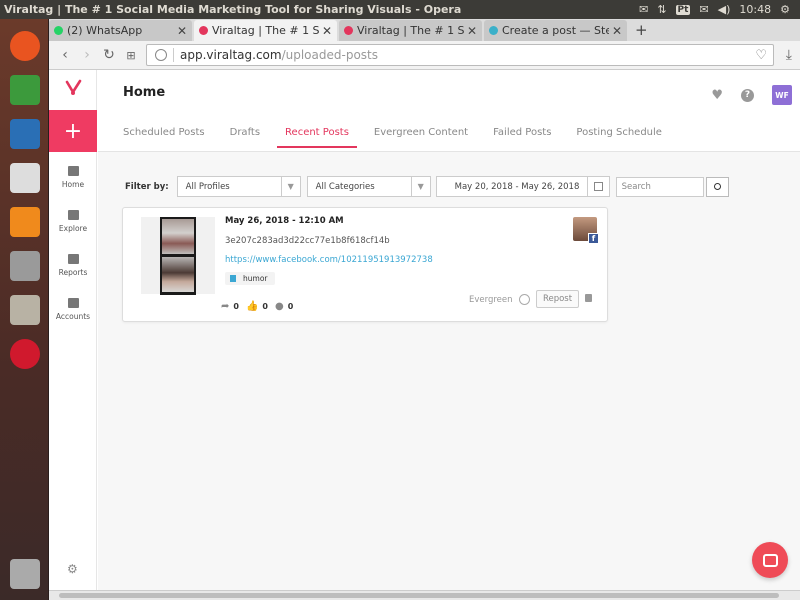  Describe the element at coordinates (73, 215) in the screenshot. I see `explore-icon` at that location.